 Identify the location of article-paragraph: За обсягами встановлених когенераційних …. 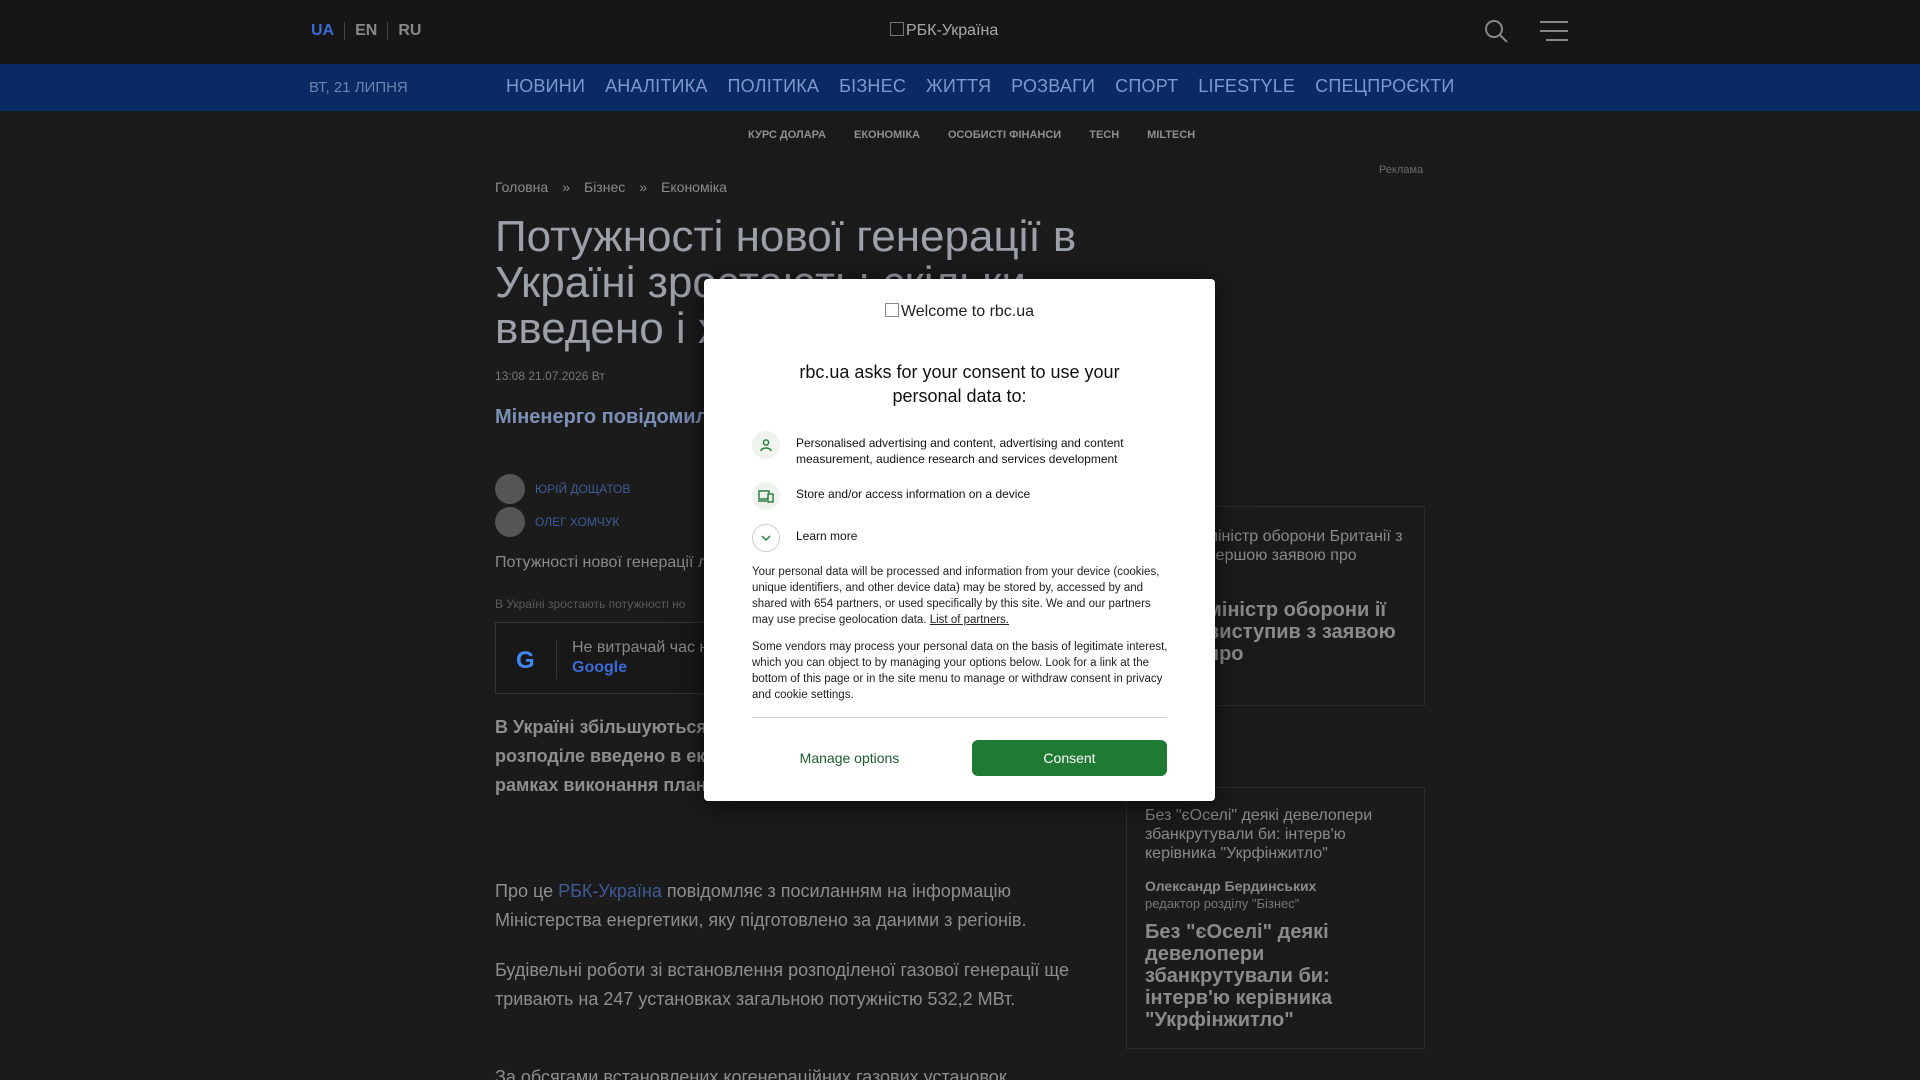
(751, 1073).